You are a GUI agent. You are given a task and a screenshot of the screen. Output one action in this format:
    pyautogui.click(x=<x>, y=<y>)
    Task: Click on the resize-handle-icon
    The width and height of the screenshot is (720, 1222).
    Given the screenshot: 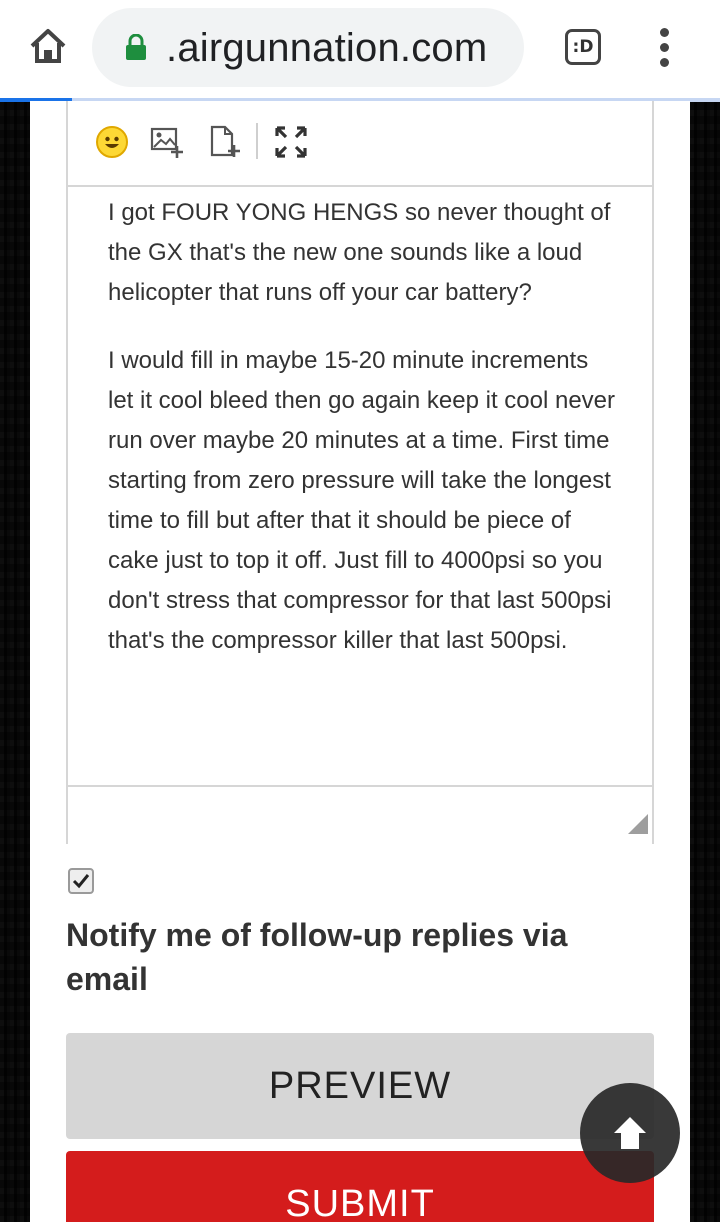 What is the action you would take?
    pyautogui.click(x=638, y=824)
    